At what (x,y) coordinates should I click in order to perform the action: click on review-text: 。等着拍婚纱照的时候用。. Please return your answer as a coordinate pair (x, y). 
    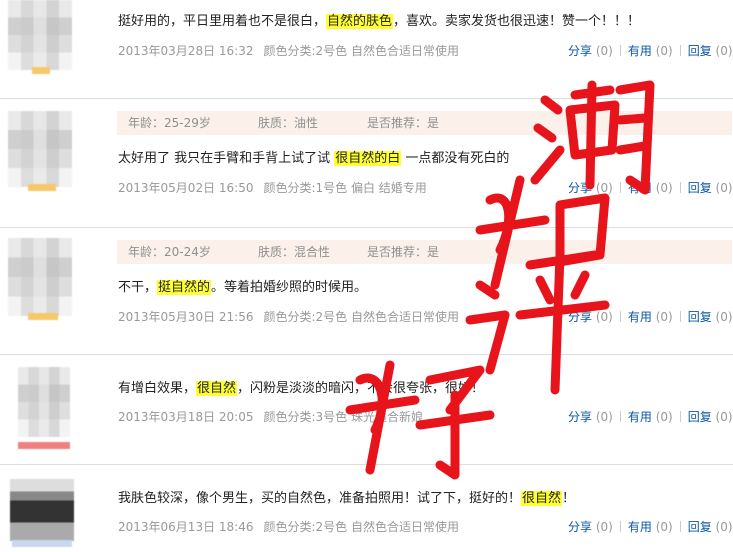
    Looking at the image, I should click on (289, 287).